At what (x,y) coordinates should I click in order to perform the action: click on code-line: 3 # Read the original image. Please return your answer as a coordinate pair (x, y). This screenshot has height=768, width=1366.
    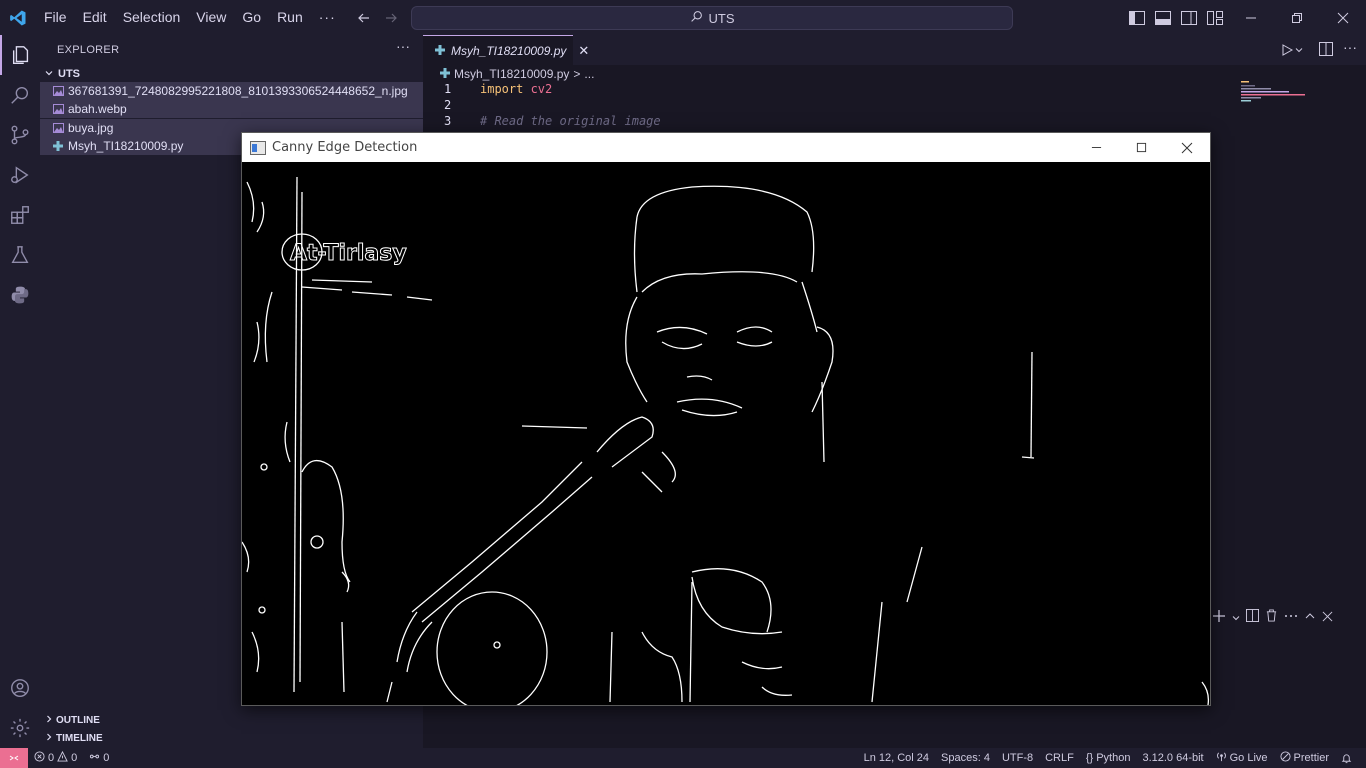
    Looking at the image, I should click on (823, 122).